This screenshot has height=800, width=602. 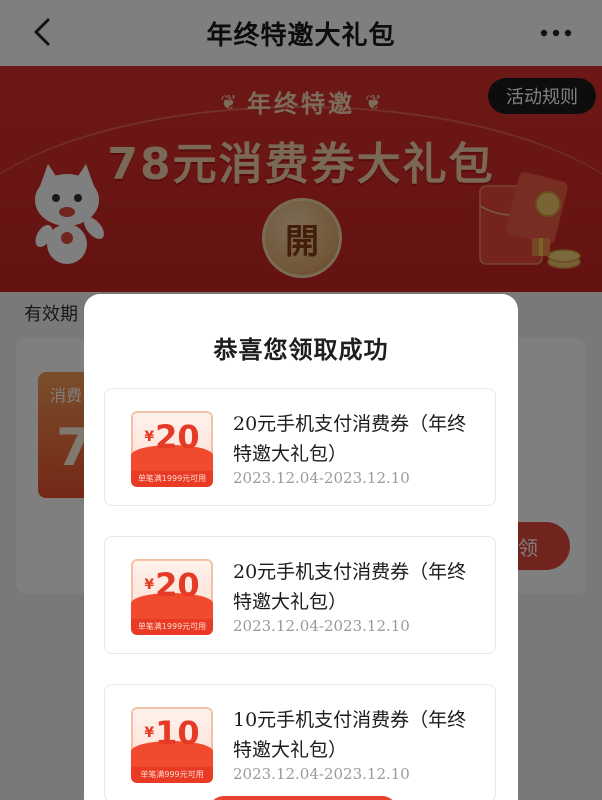 I want to click on coupon-amount: ¥10, so click(x=172, y=733).